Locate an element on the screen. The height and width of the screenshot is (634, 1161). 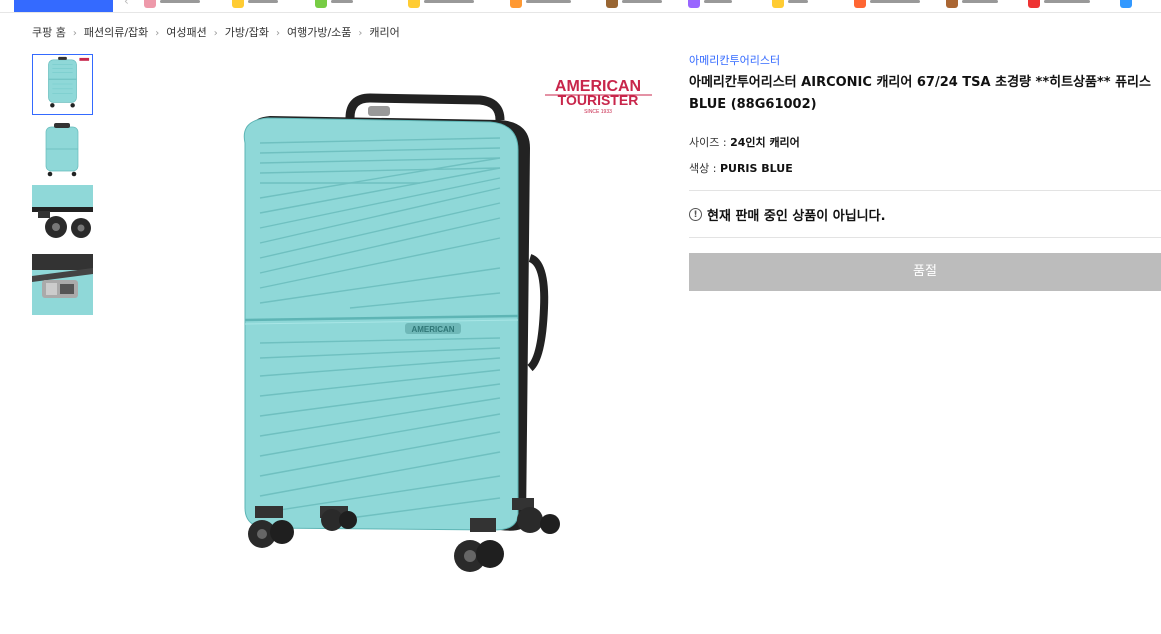
breadcrumb-carrier: 캐리어 is located at coordinates (384, 32).